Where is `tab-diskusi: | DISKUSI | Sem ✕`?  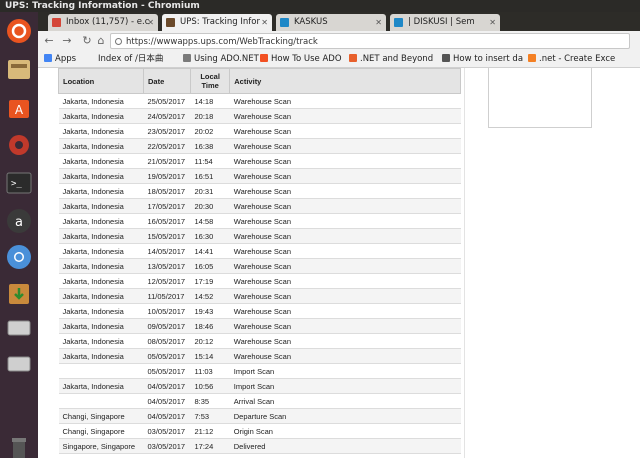 tab-diskusi: | DISKUSI | Sem ✕ is located at coordinates (445, 22).